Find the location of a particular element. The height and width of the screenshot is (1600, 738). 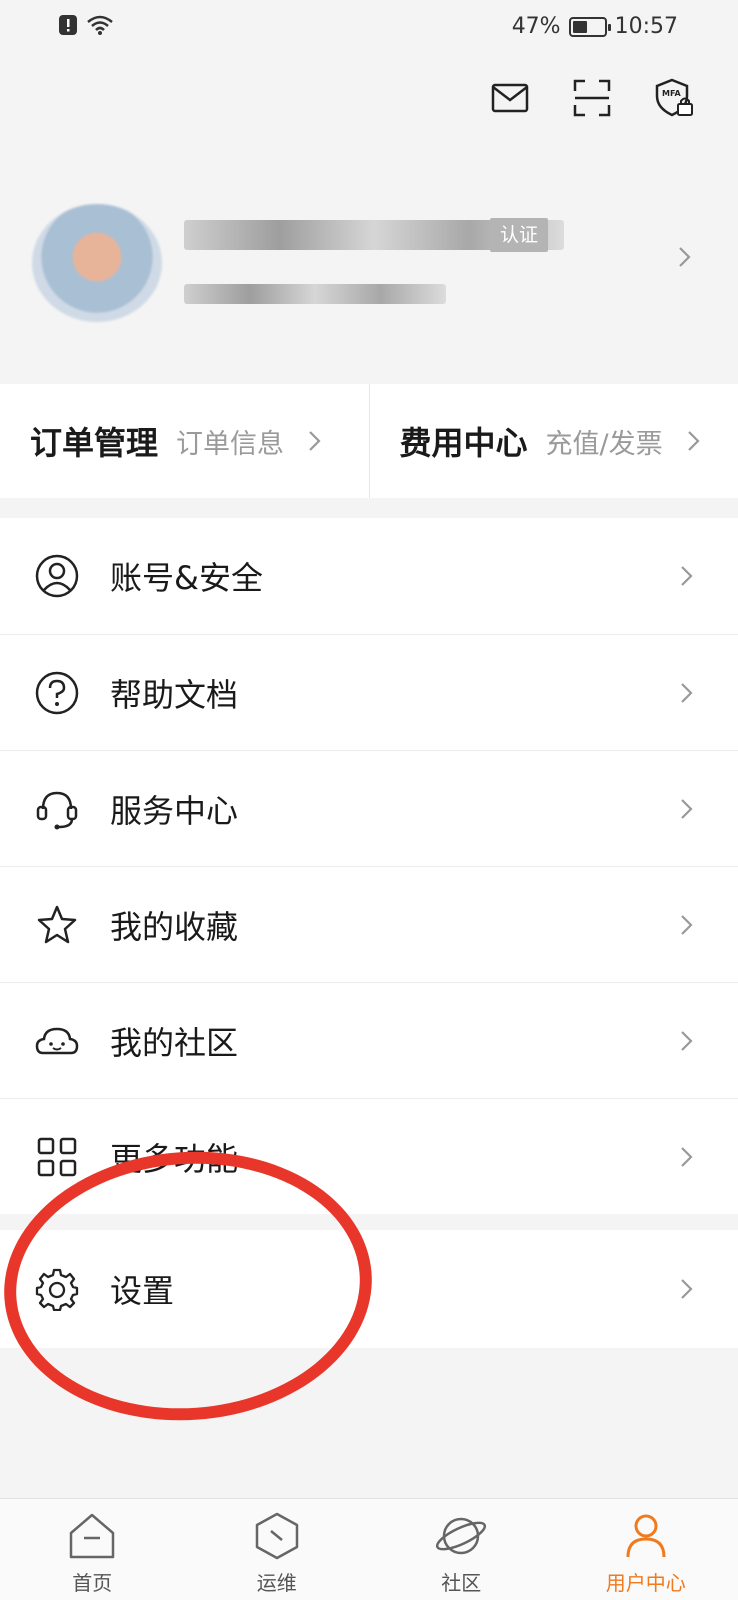

headset-icon is located at coordinates (57, 809).